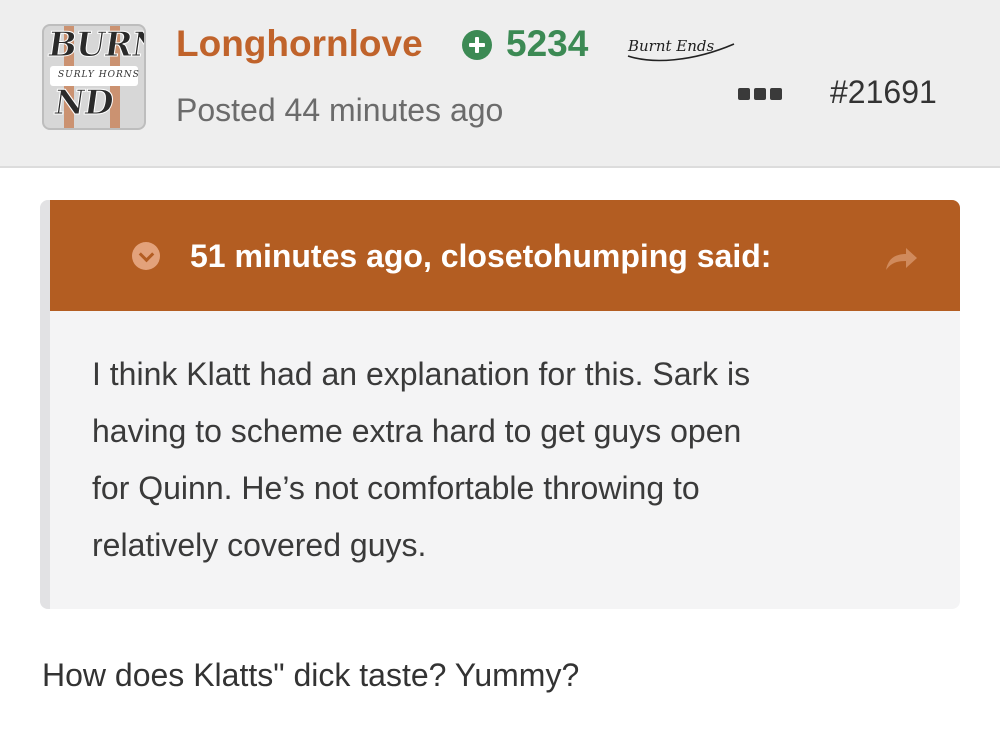 This screenshot has width=1000, height=737. What do you see at coordinates (481, 256) in the screenshot?
I see `quote-citation: 51 minutes ago, closetohumping said:` at bounding box center [481, 256].